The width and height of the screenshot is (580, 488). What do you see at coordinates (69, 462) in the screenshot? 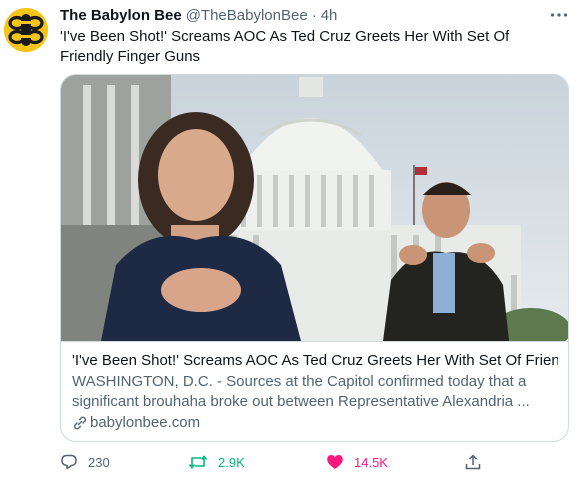
I see `reply-icon` at bounding box center [69, 462].